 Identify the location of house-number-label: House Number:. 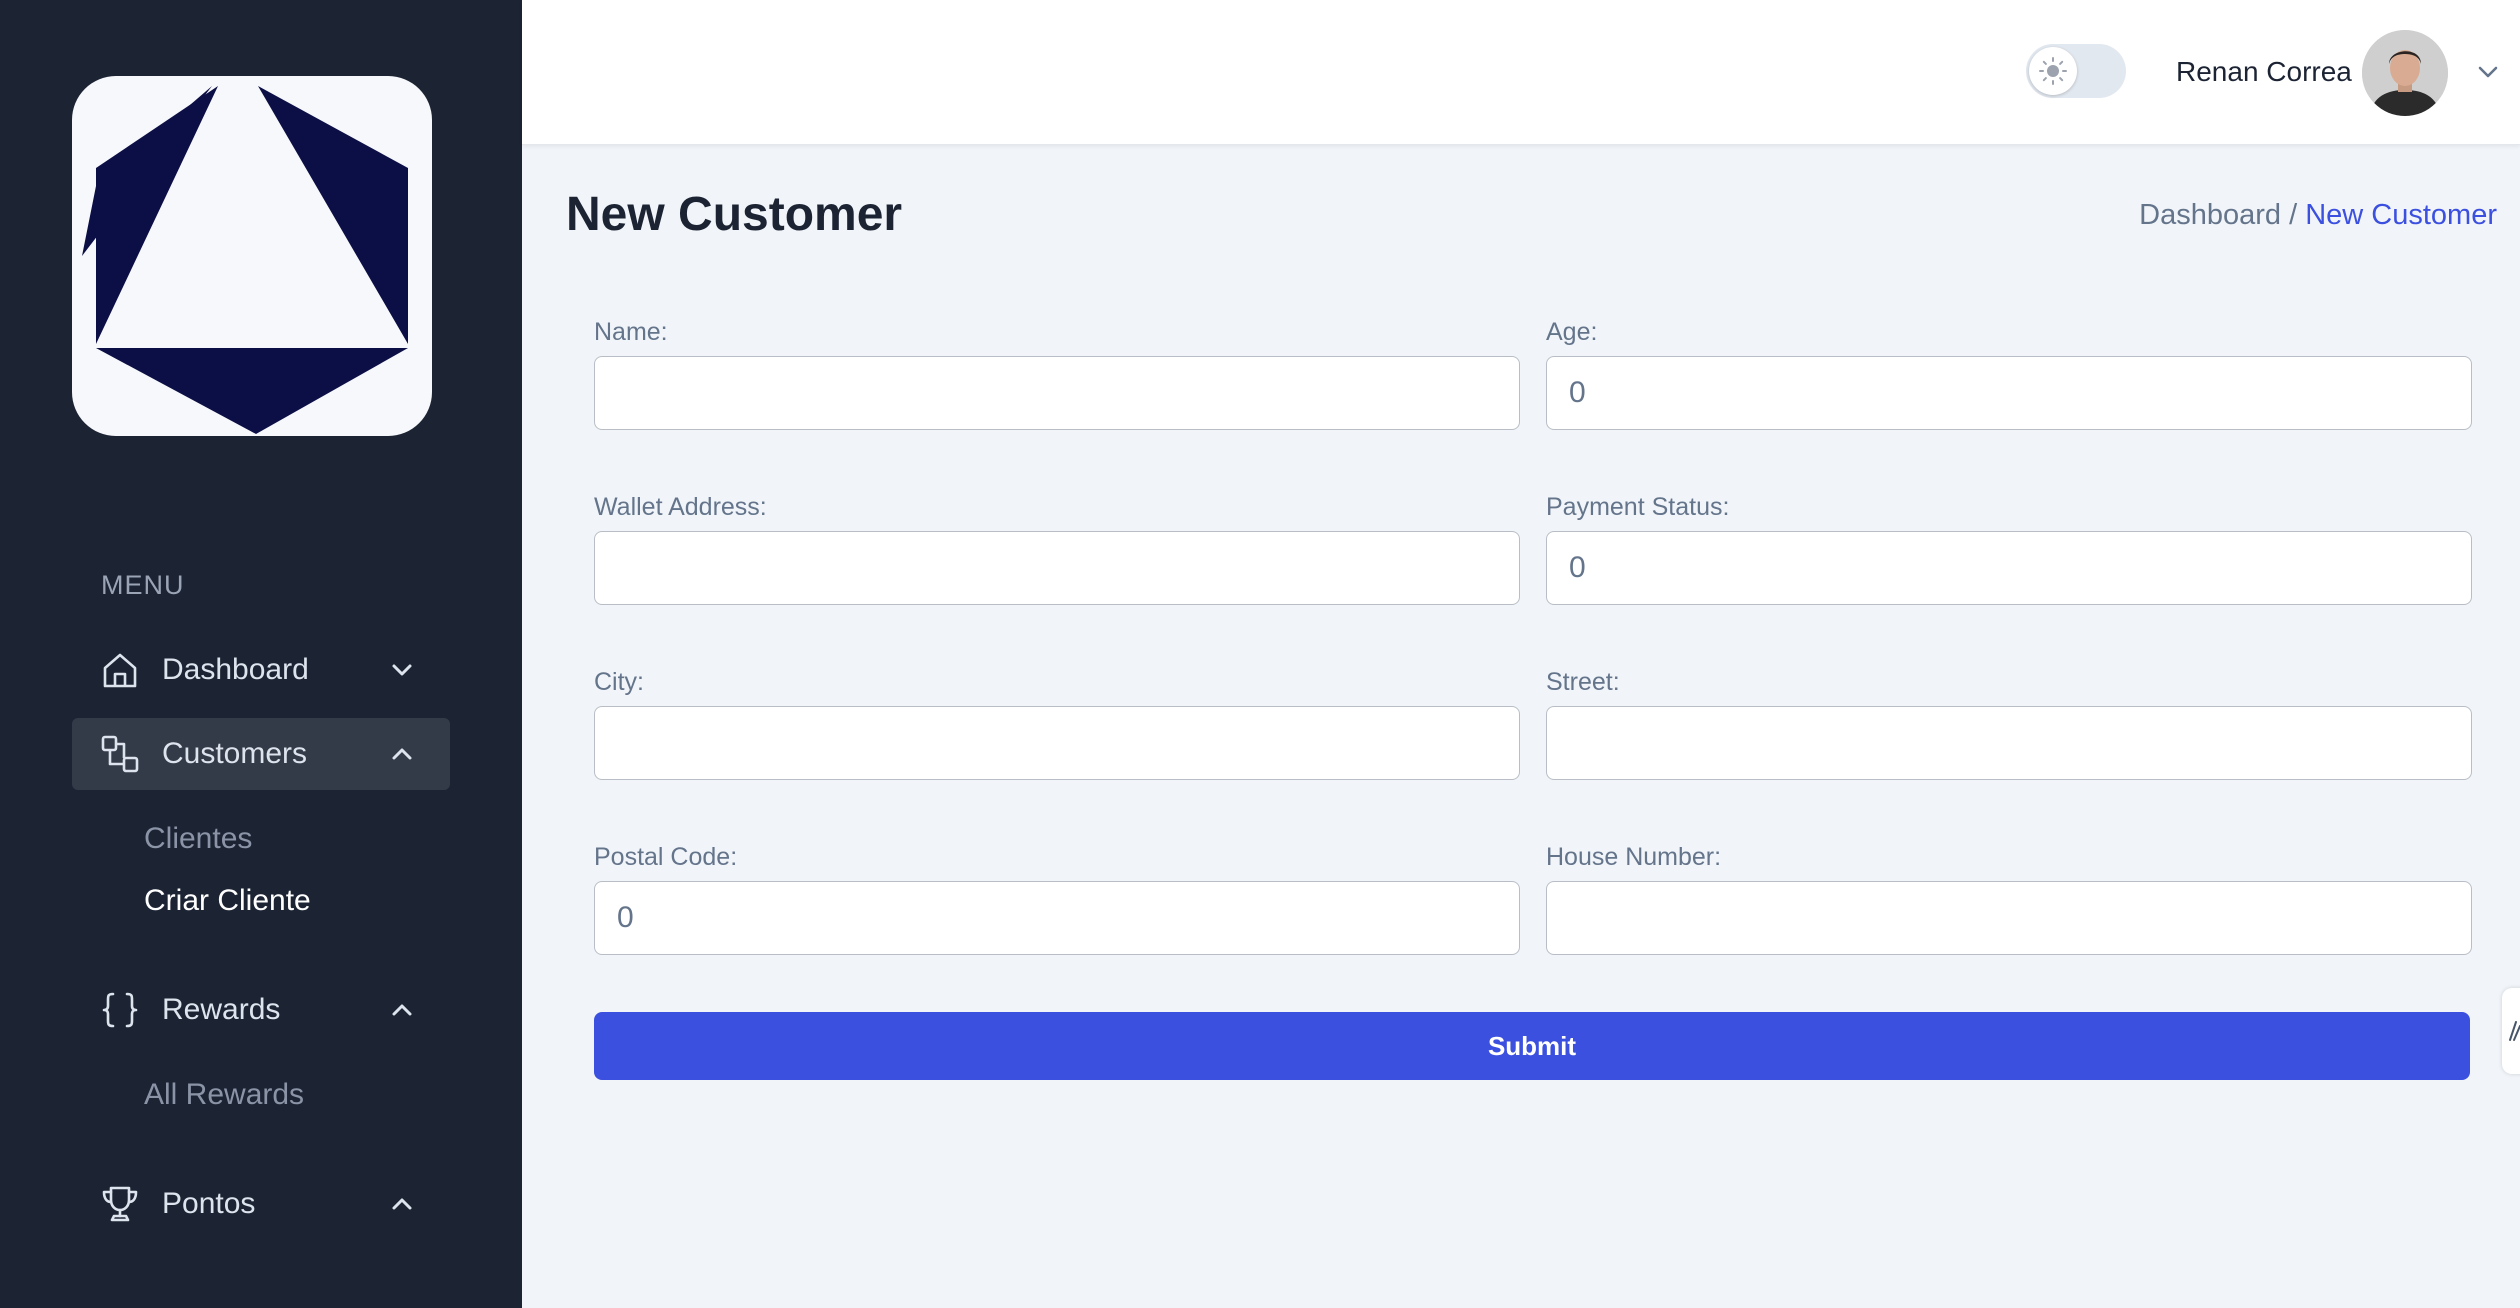
(1634, 857).